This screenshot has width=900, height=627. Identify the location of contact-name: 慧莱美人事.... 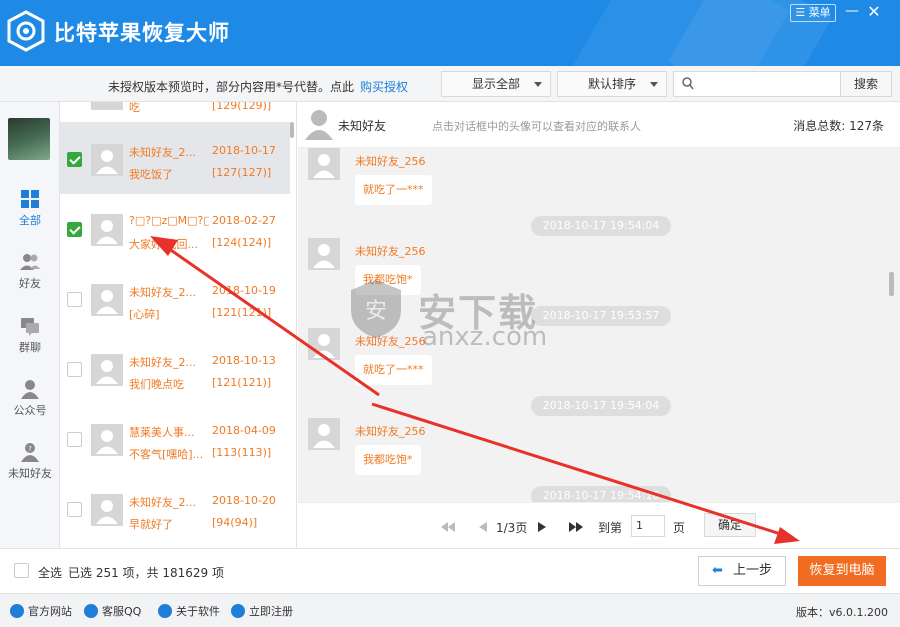
(162, 432).